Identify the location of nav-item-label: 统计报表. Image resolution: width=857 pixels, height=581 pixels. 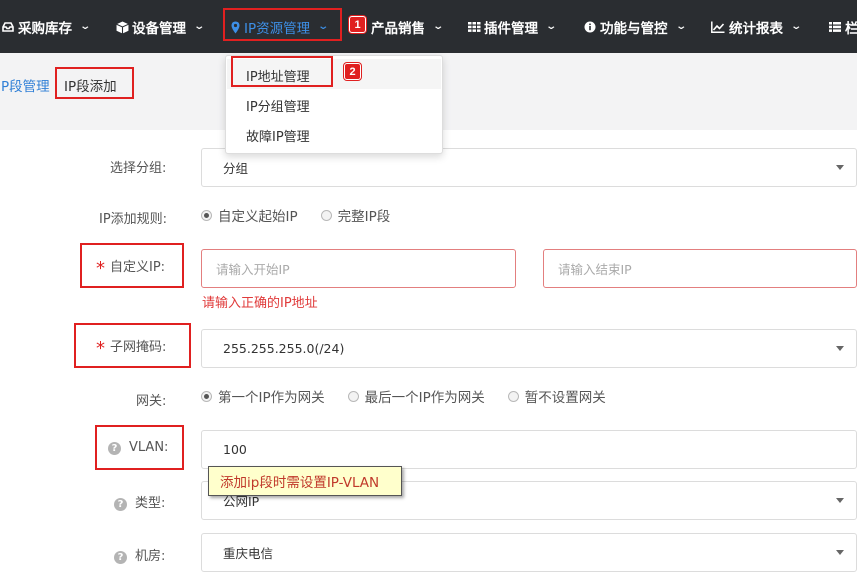
(756, 28).